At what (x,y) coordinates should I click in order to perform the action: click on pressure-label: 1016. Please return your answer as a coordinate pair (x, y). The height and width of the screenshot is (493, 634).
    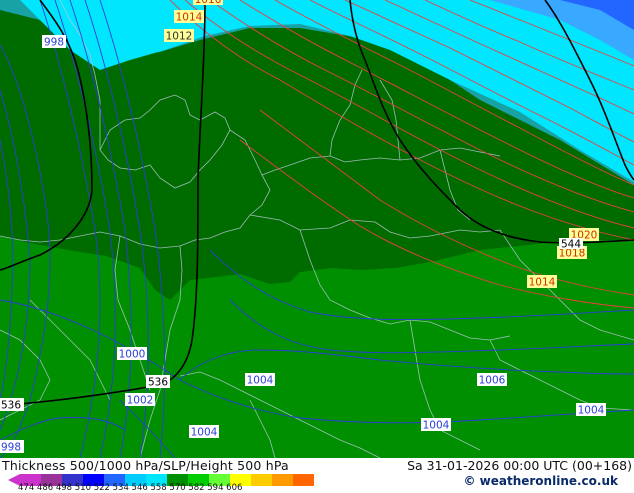
    Looking at the image, I should click on (208, 3).